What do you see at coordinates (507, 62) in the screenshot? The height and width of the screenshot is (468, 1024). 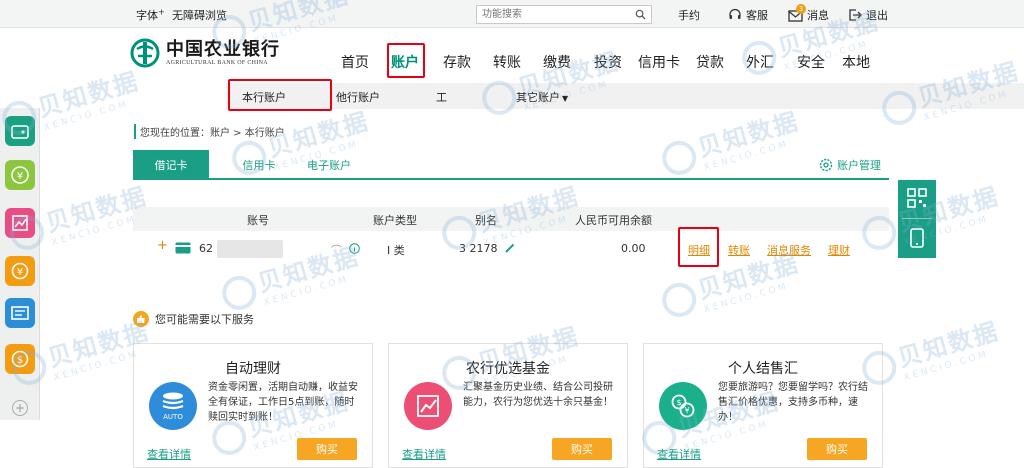 I see `nav-transfer: 转账` at bounding box center [507, 62].